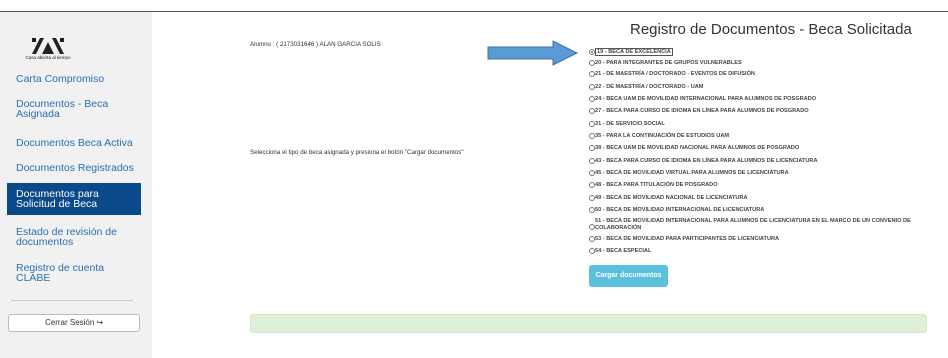 The image size is (948, 358). What do you see at coordinates (588, 323) in the screenshot?
I see `status-alert` at bounding box center [588, 323].